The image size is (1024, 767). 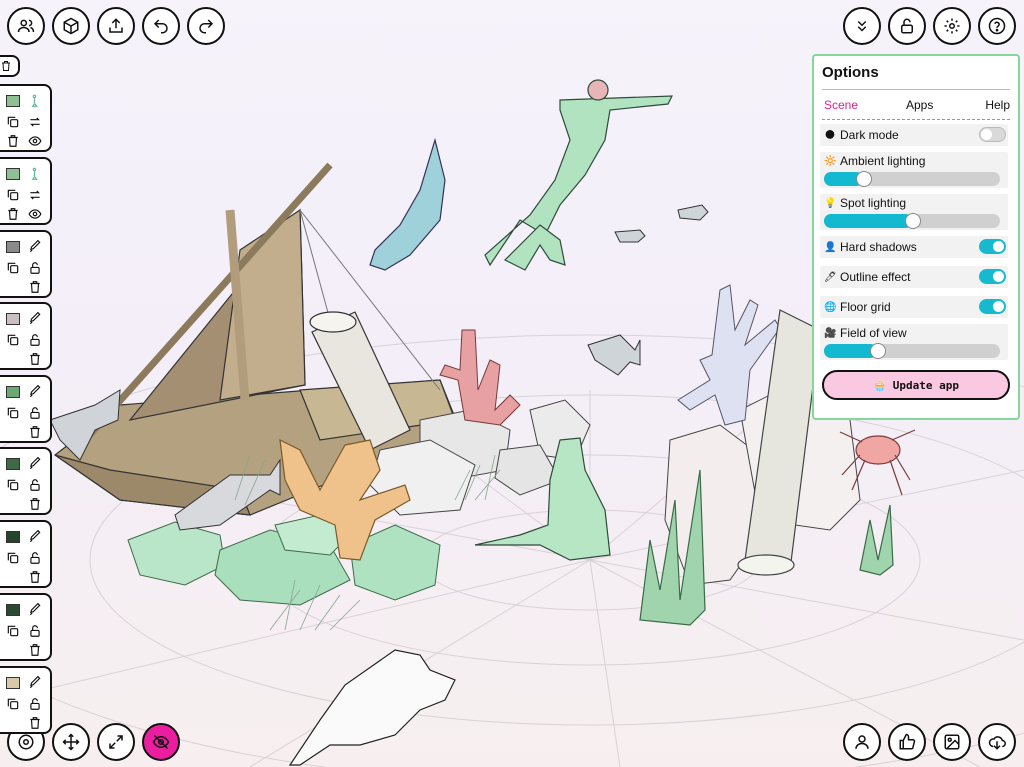 I want to click on floor-grid-toggle, so click(x=992, y=306).